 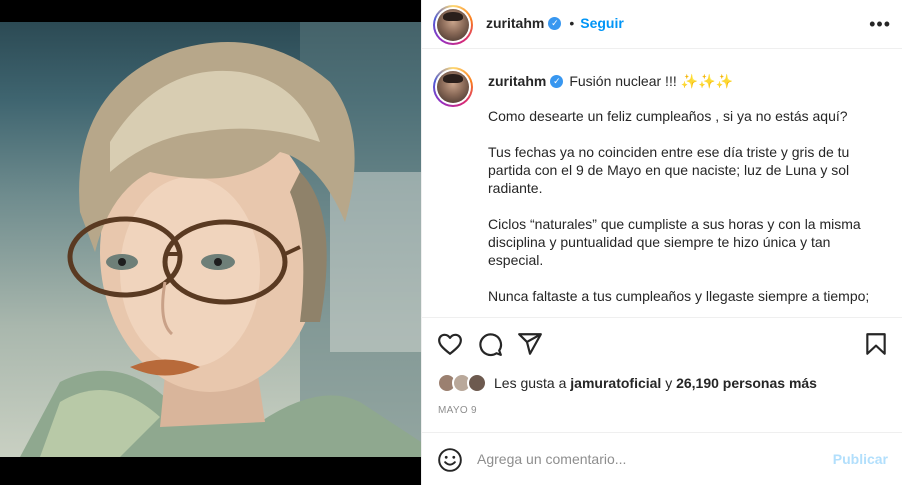 I want to click on liker-avatar, so click(x=477, y=383).